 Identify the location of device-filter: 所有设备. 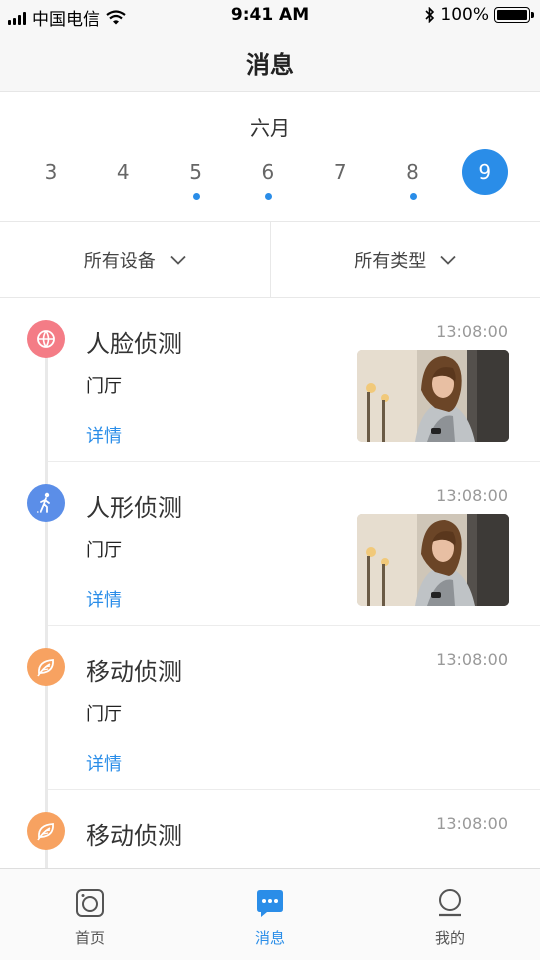
(135, 259).